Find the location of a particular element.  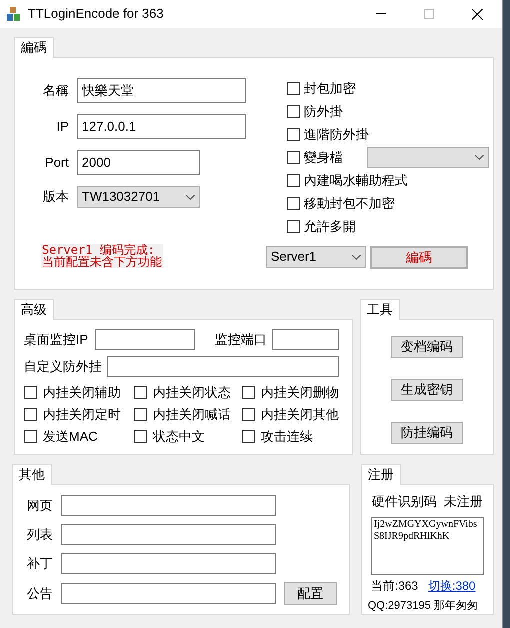

checkbox-label: 防外掛 is located at coordinates (323, 111).